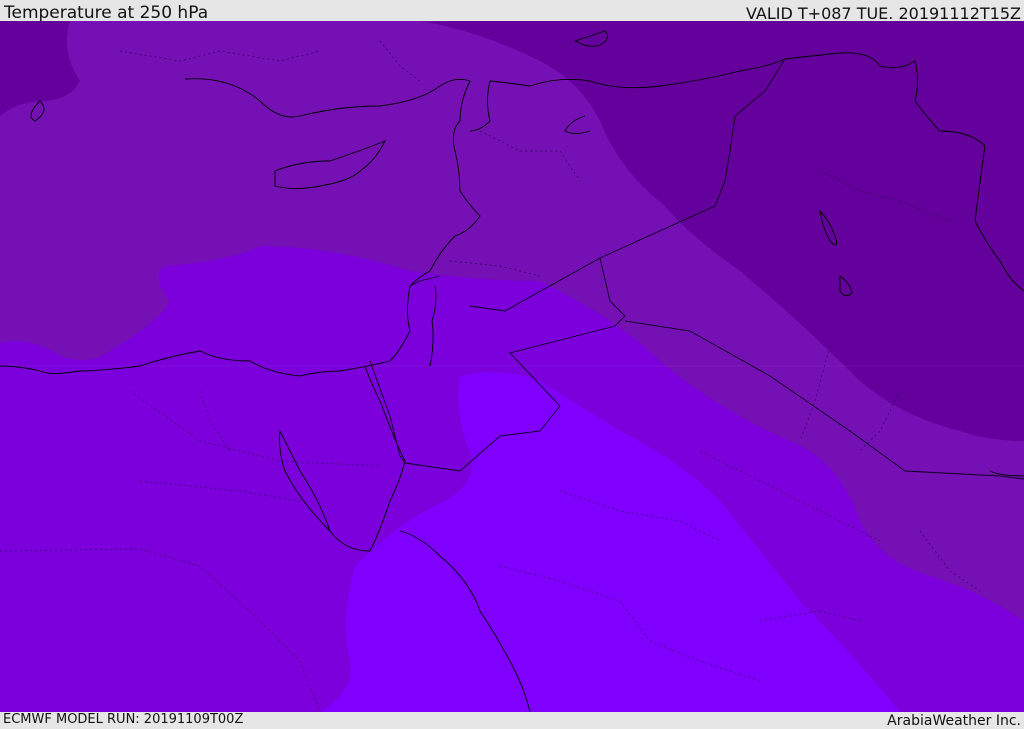 The width and height of the screenshot is (1024, 729). Describe the element at coordinates (123, 719) in the screenshot. I see `model-run-label: ECMWF MODEL RUN: 20191109T00Z` at that location.